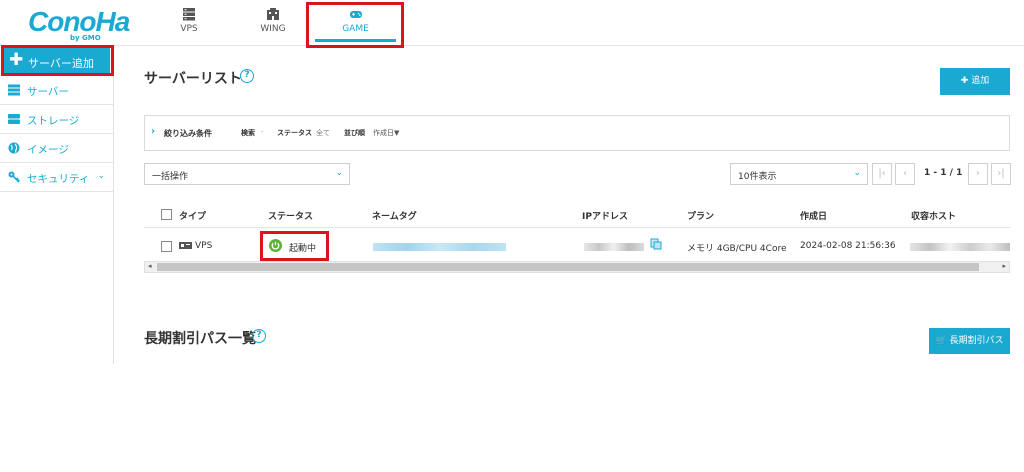 The height and width of the screenshot is (472, 1024). I want to click on building-icon, so click(273, 14).